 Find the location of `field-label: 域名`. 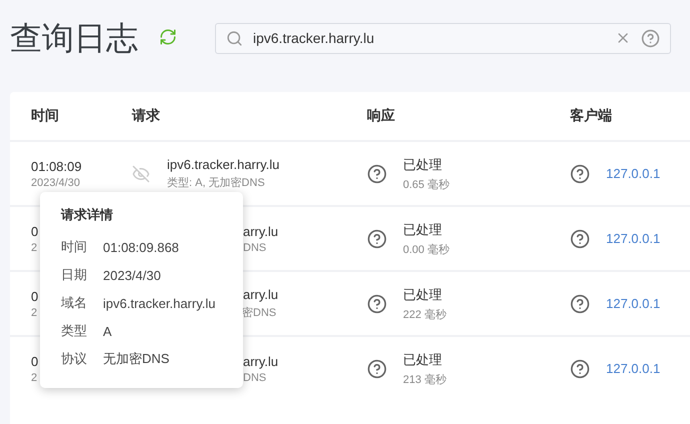

field-label: 域名 is located at coordinates (74, 303).